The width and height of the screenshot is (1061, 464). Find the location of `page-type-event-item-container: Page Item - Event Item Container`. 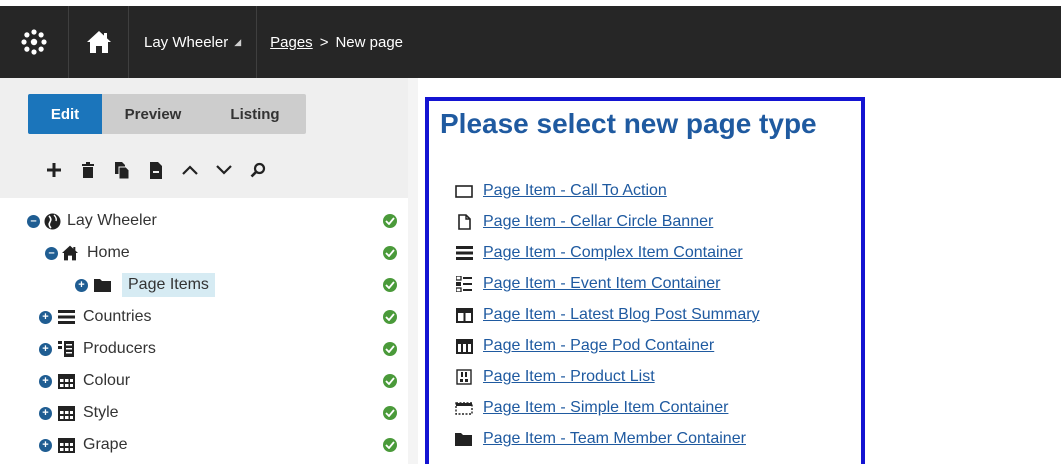

page-type-event-item-container: Page Item - Event Item Container is located at coordinates (586, 284).